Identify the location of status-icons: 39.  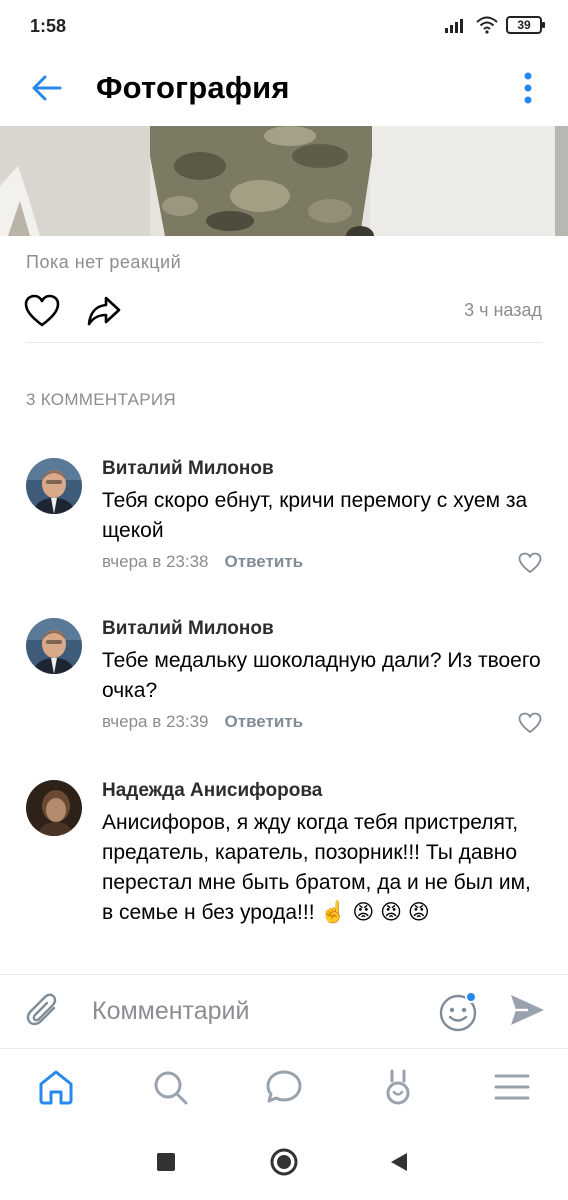
(494, 25).